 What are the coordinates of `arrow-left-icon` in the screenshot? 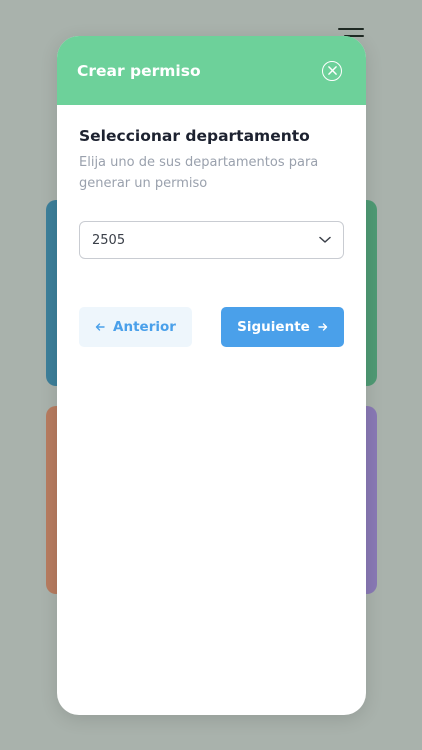 It's located at (100, 327).